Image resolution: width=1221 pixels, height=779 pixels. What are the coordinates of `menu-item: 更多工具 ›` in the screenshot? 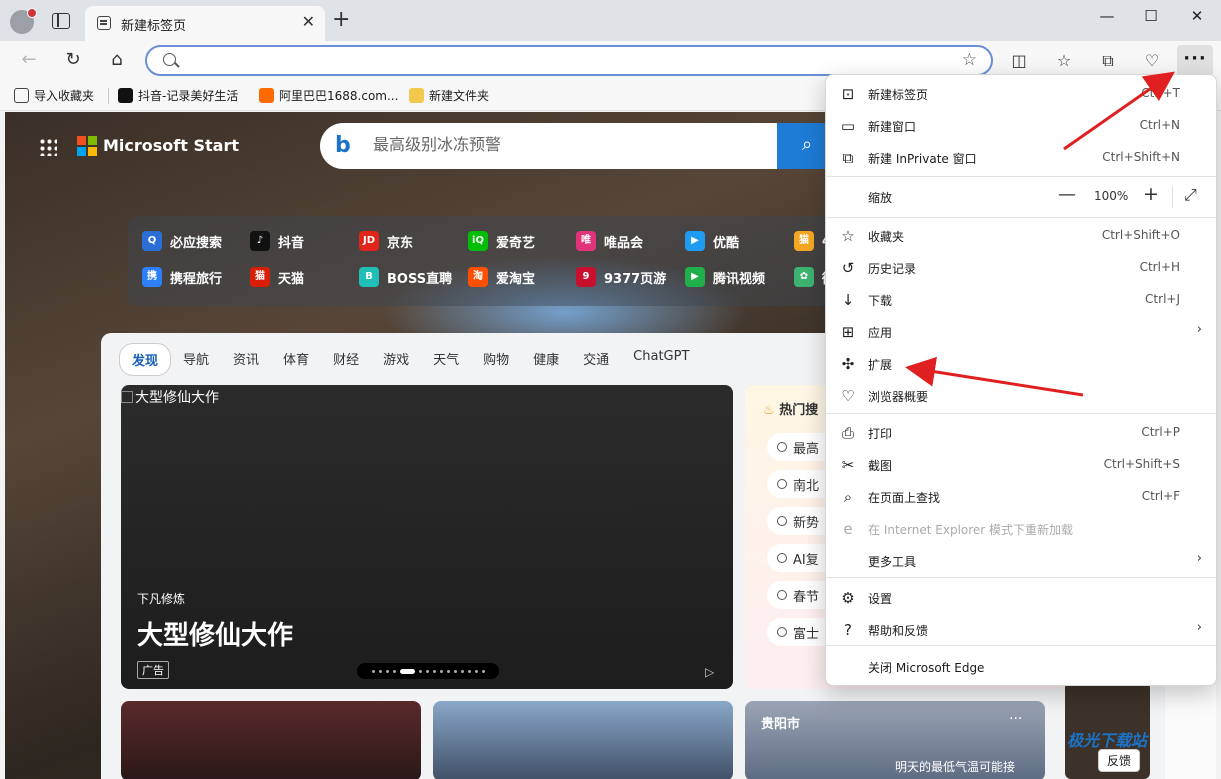 It's located at (1021, 561).